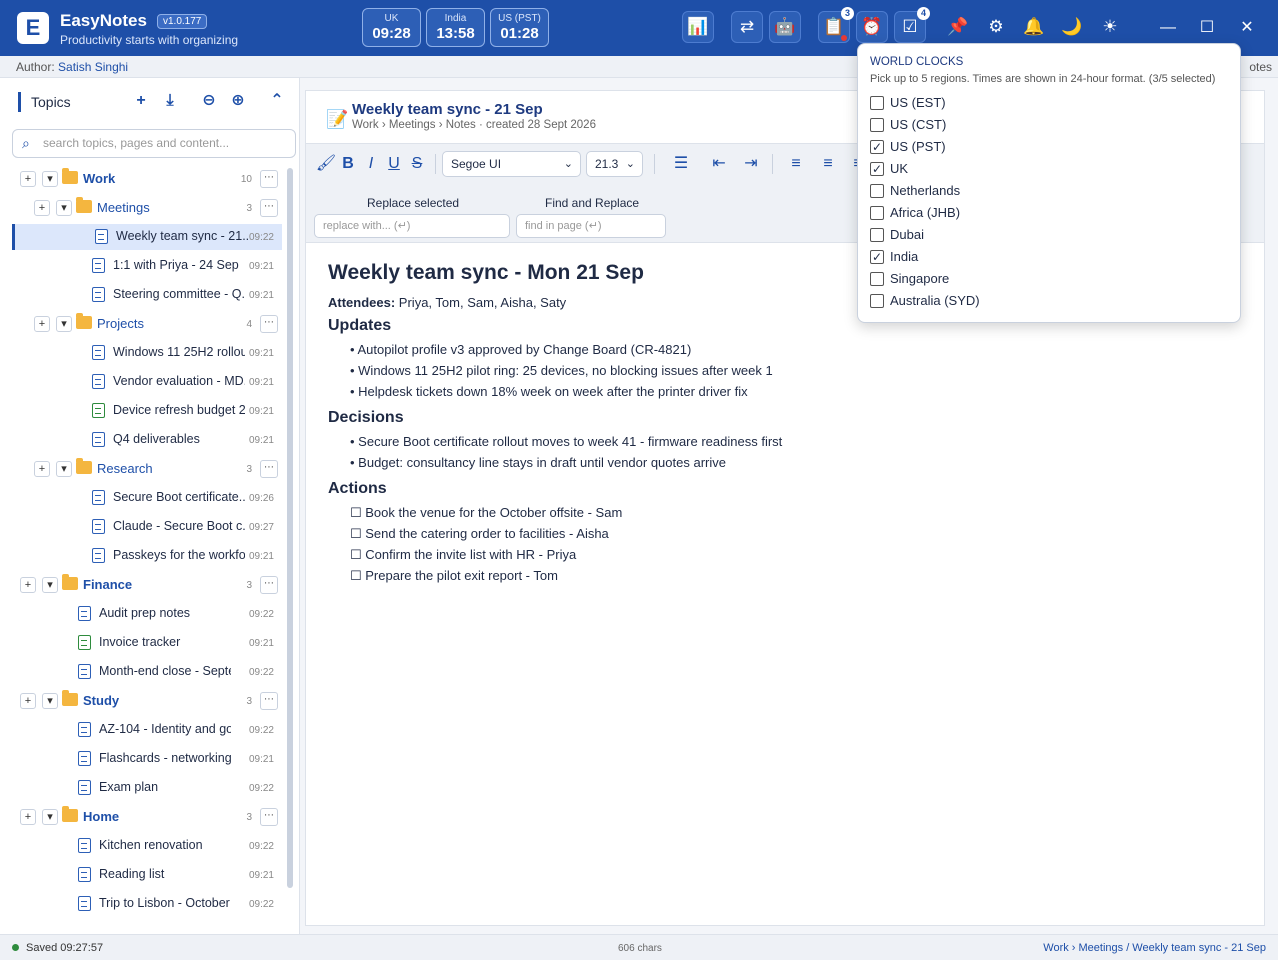 The height and width of the screenshot is (960, 1278). Describe the element at coordinates (1110, 27) in the screenshot. I see `light-mode-button: ☀` at that location.